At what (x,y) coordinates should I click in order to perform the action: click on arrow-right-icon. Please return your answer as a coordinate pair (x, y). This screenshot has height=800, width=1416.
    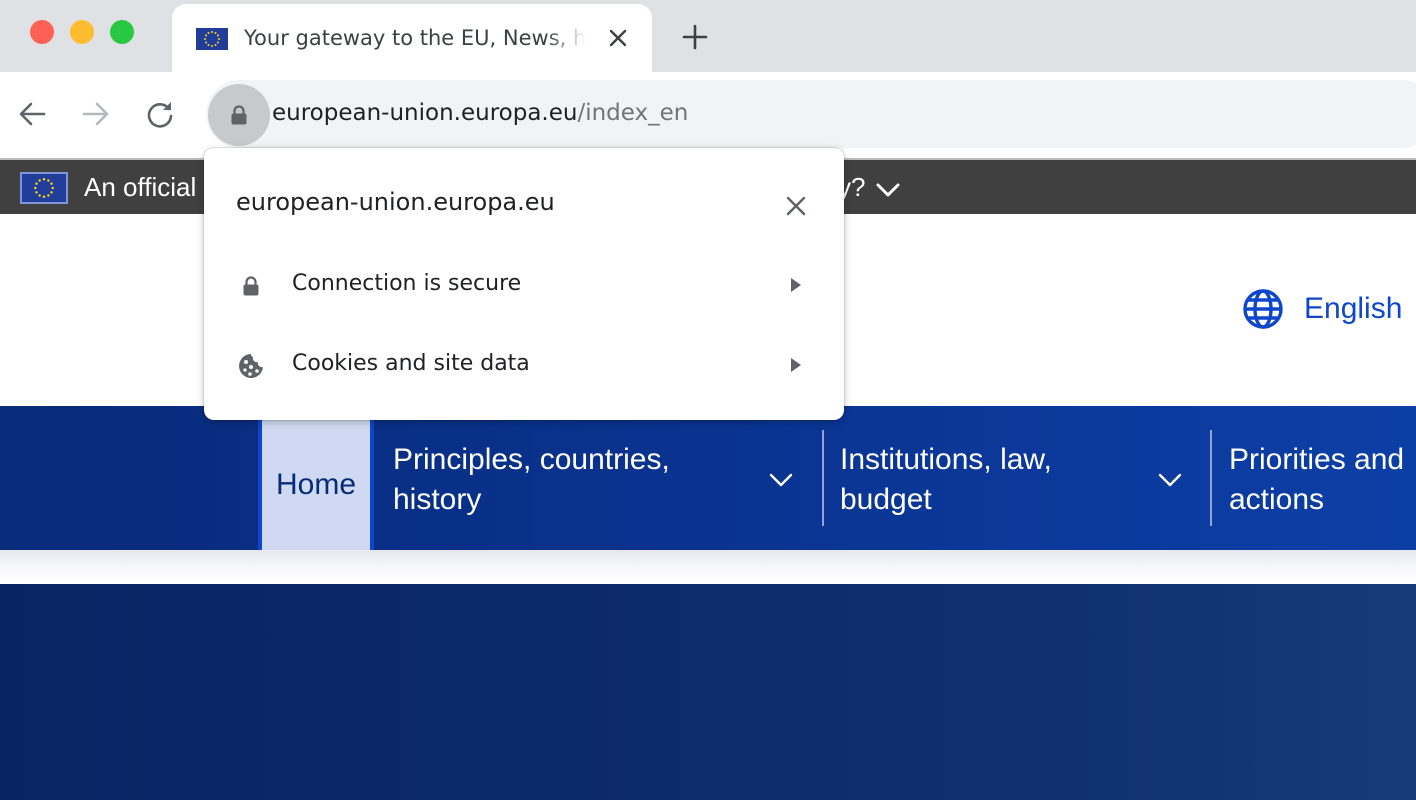
    Looking at the image, I should click on (95, 114).